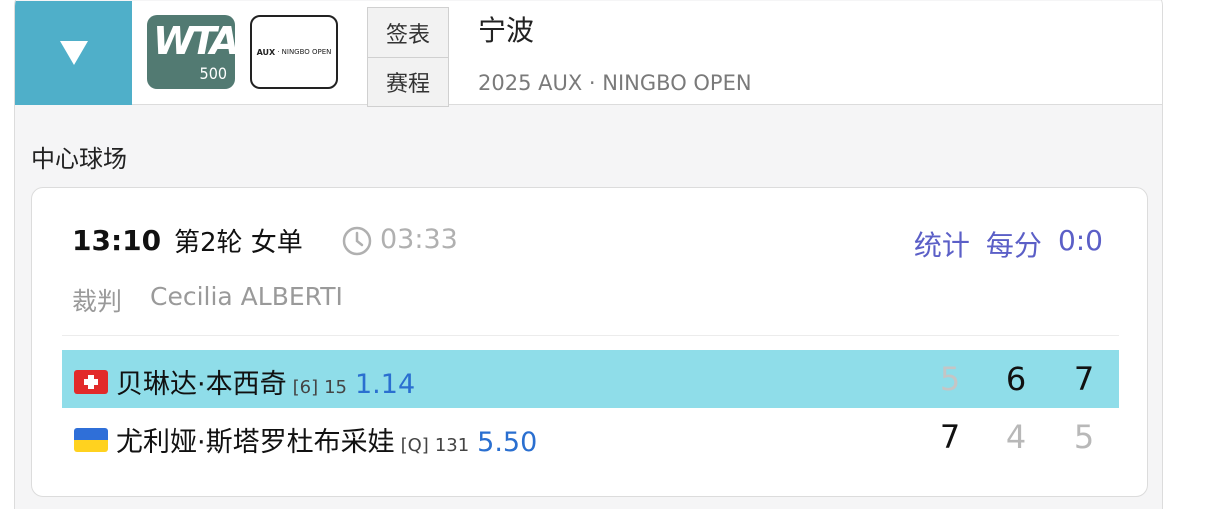 The width and height of the screenshot is (1206, 509). What do you see at coordinates (201, 384) in the screenshot?
I see `player-name: 贝琳达·本西奇` at bounding box center [201, 384].